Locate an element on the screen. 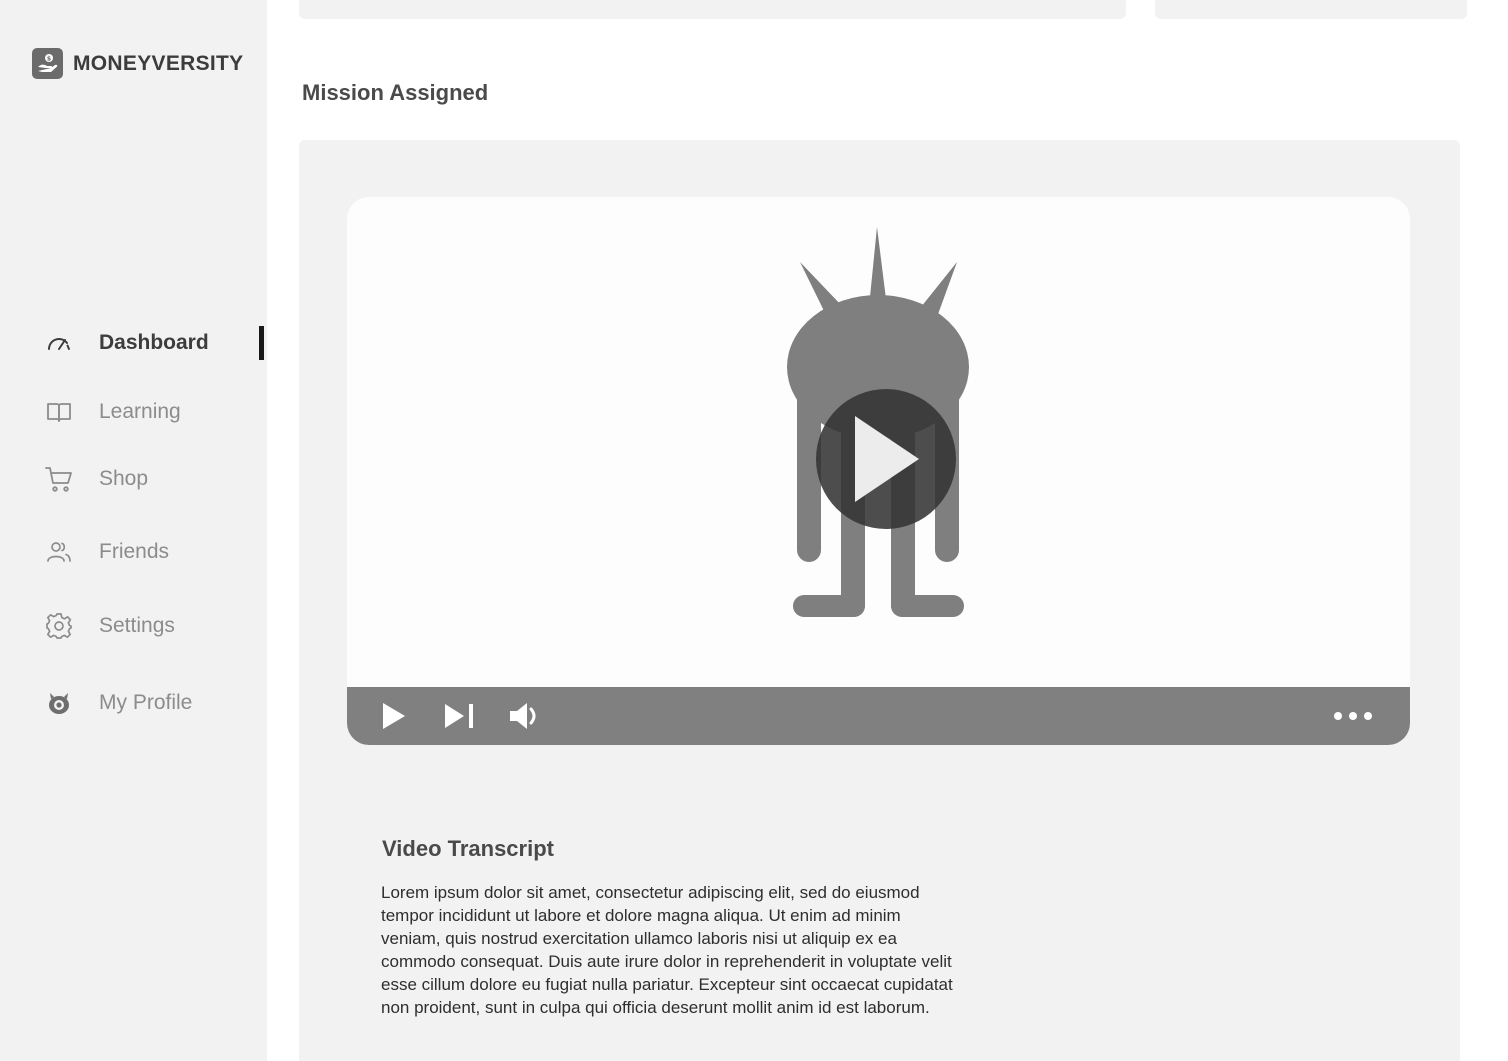  users-icon is located at coordinates (59, 552).